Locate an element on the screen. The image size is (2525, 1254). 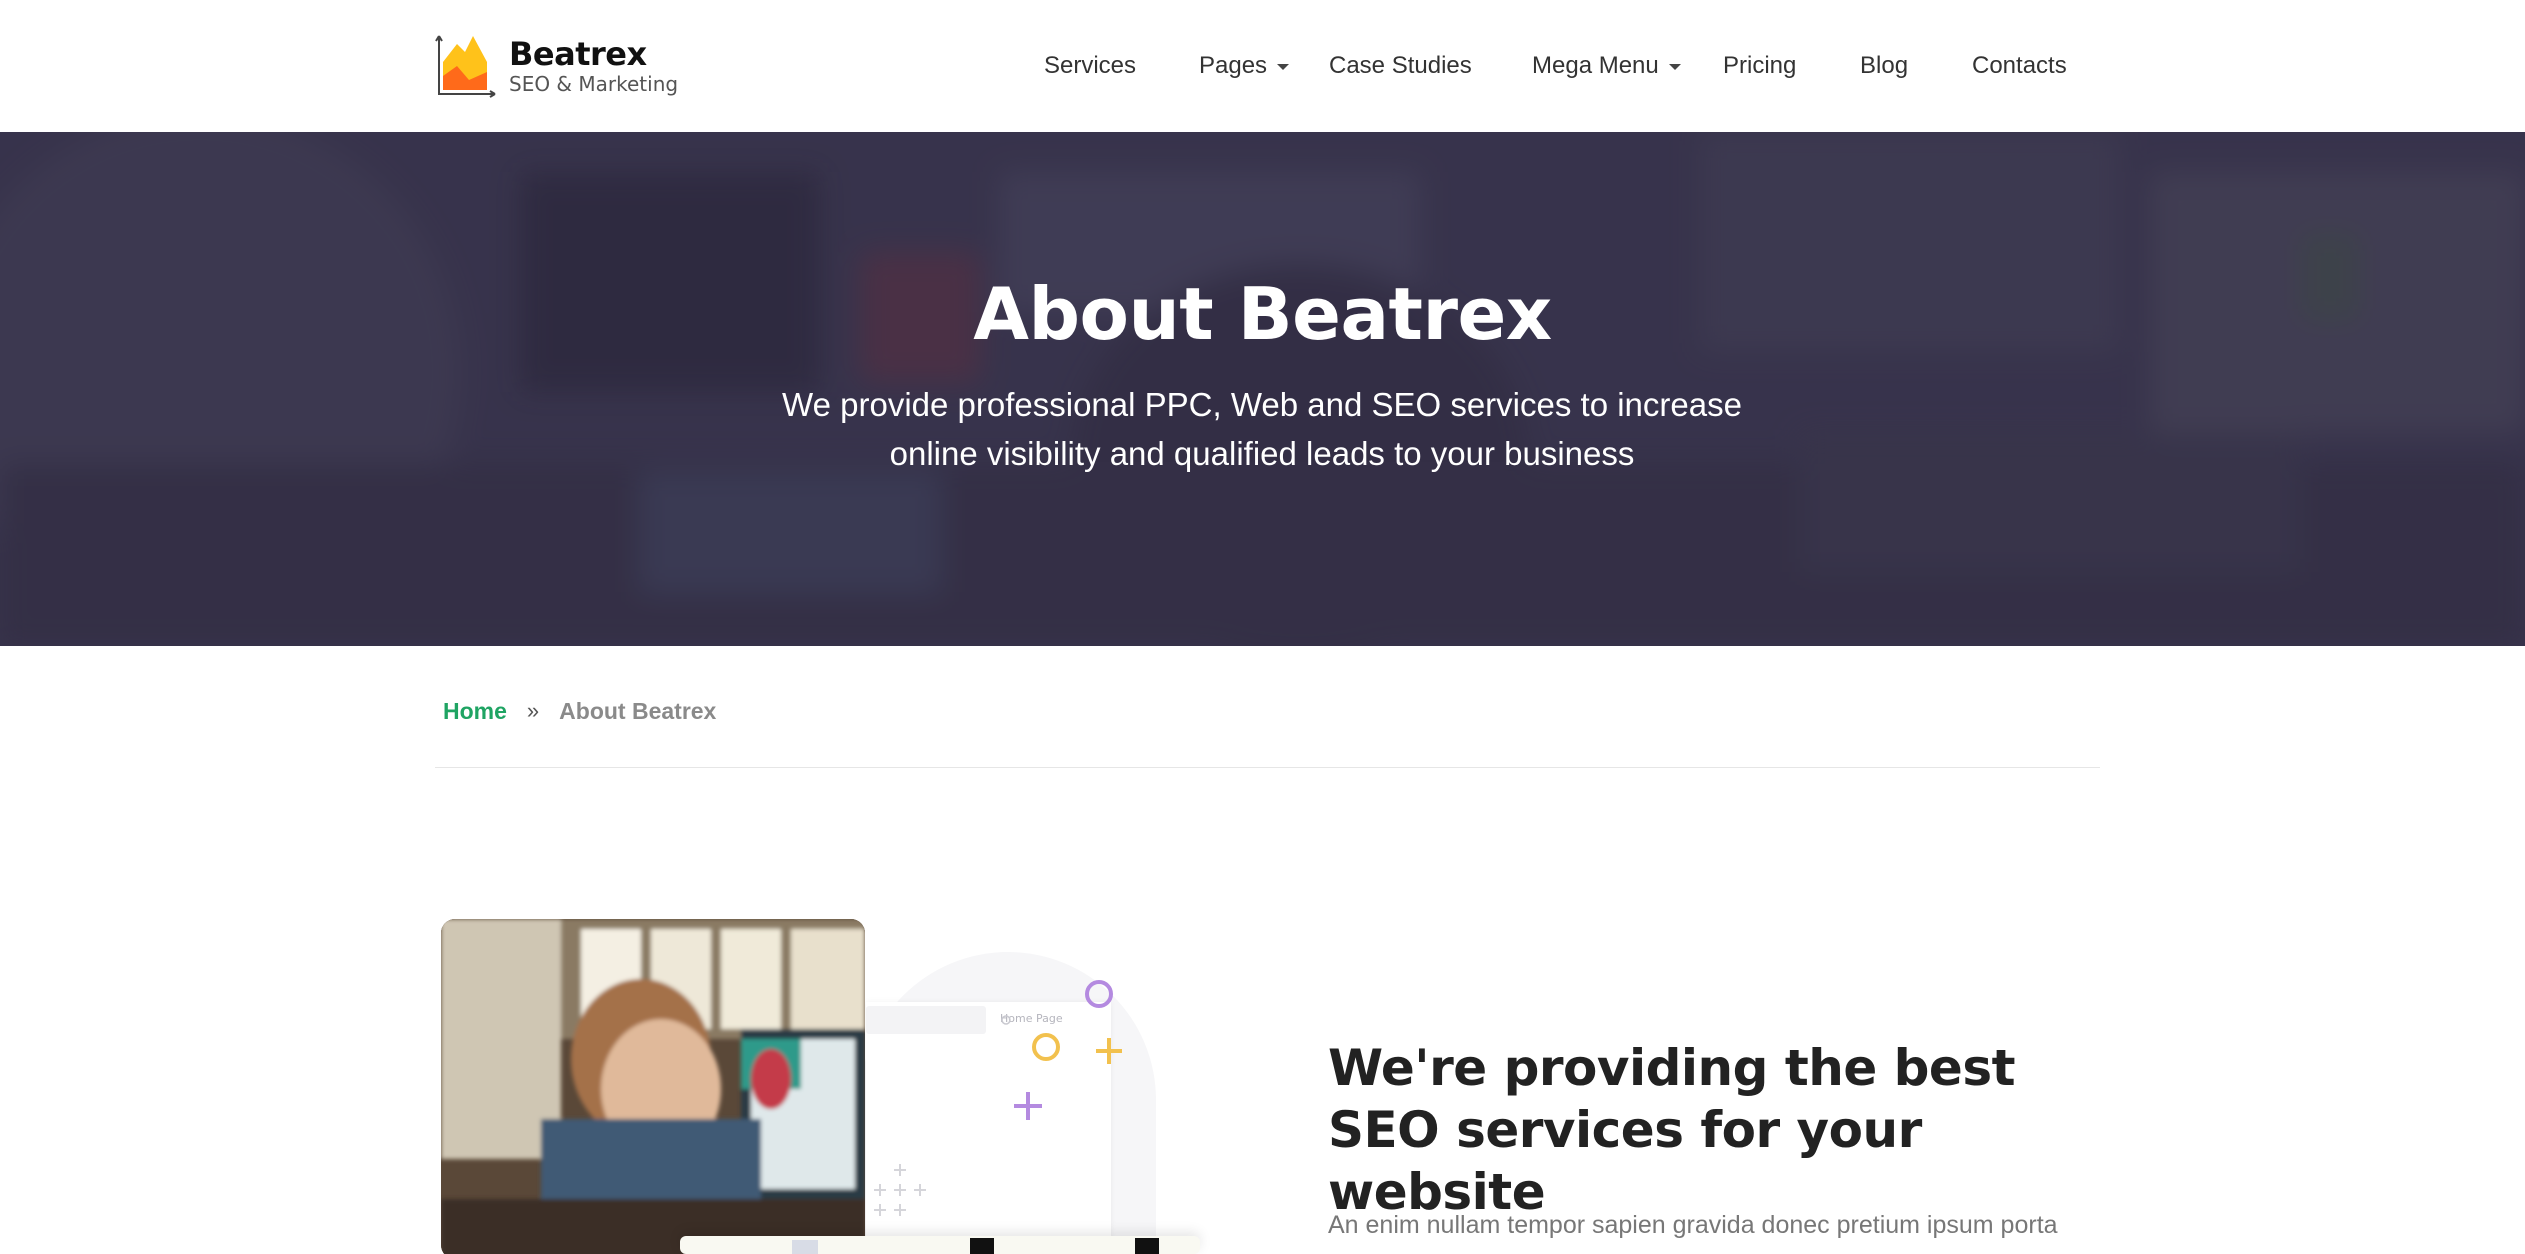
section-divider is located at coordinates (1267, 767).